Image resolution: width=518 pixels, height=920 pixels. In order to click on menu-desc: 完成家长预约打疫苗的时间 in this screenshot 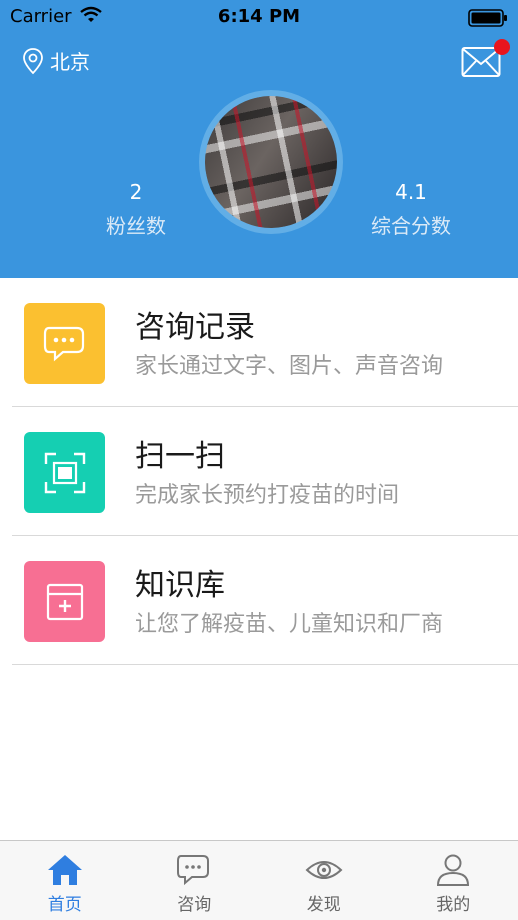, I will do `click(267, 495)`.